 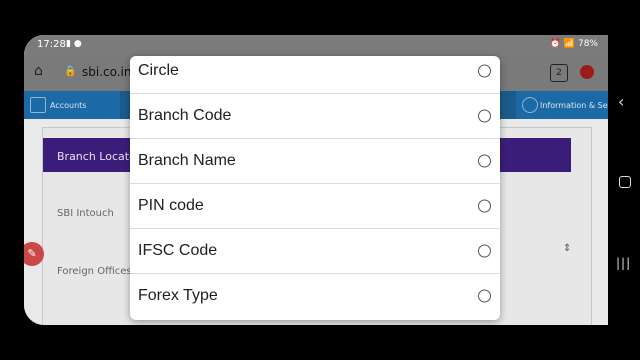 I want to click on edit-icon: ✎, so click(x=34, y=254).